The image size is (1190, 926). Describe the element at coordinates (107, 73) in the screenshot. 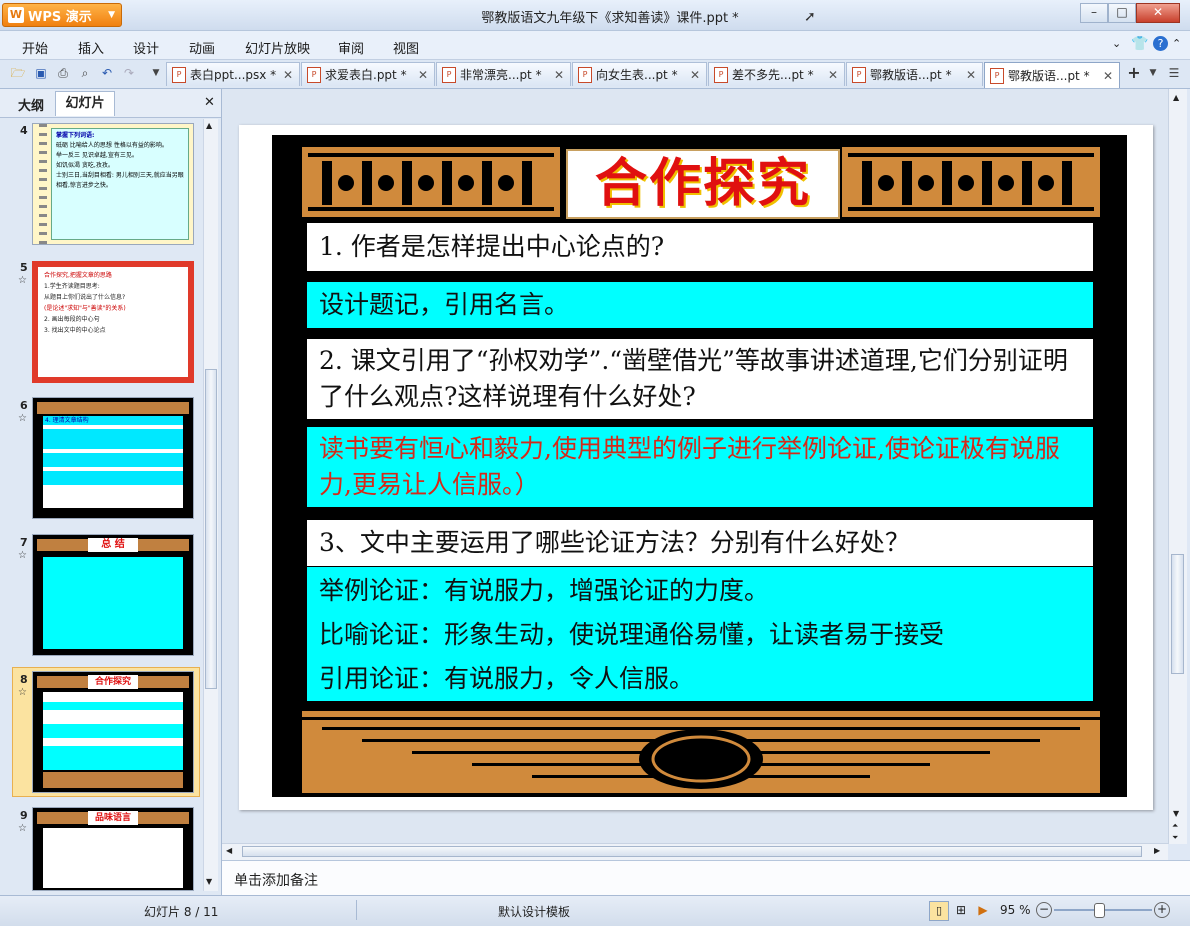

I see `undo-icon: ↶` at that location.